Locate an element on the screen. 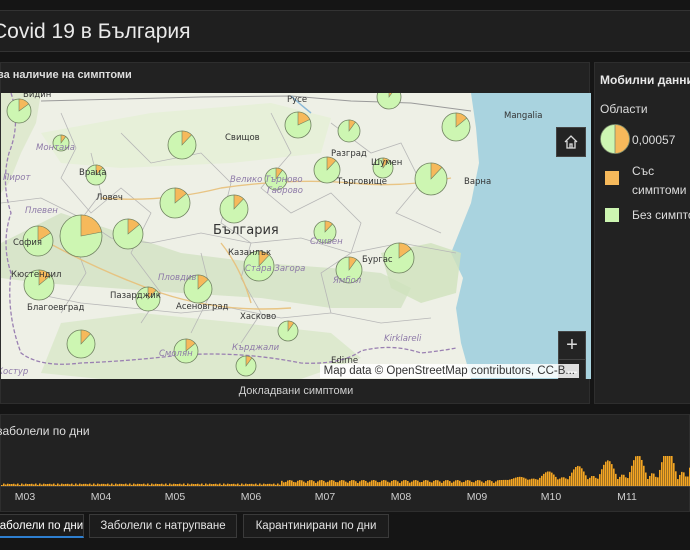 The height and width of the screenshot is (550, 690). tab-daily-cases: Заболели по дни is located at coordinates (42, 526).